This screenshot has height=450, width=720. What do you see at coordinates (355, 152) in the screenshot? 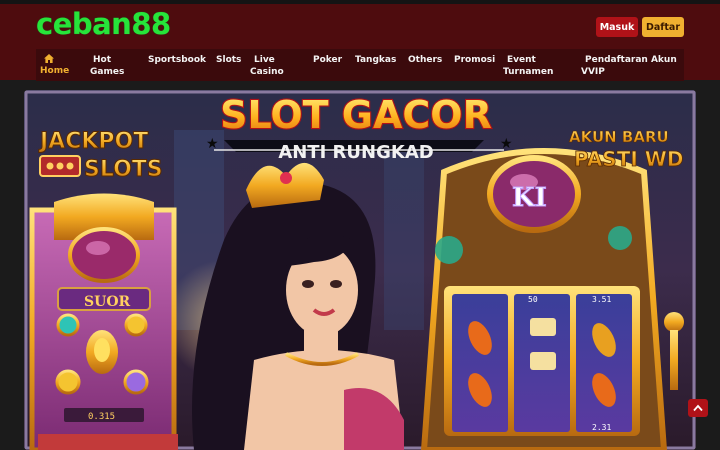
I see `banner-subtitle-text: ANTI RUNGKAD` at bounding box center [355, 152].